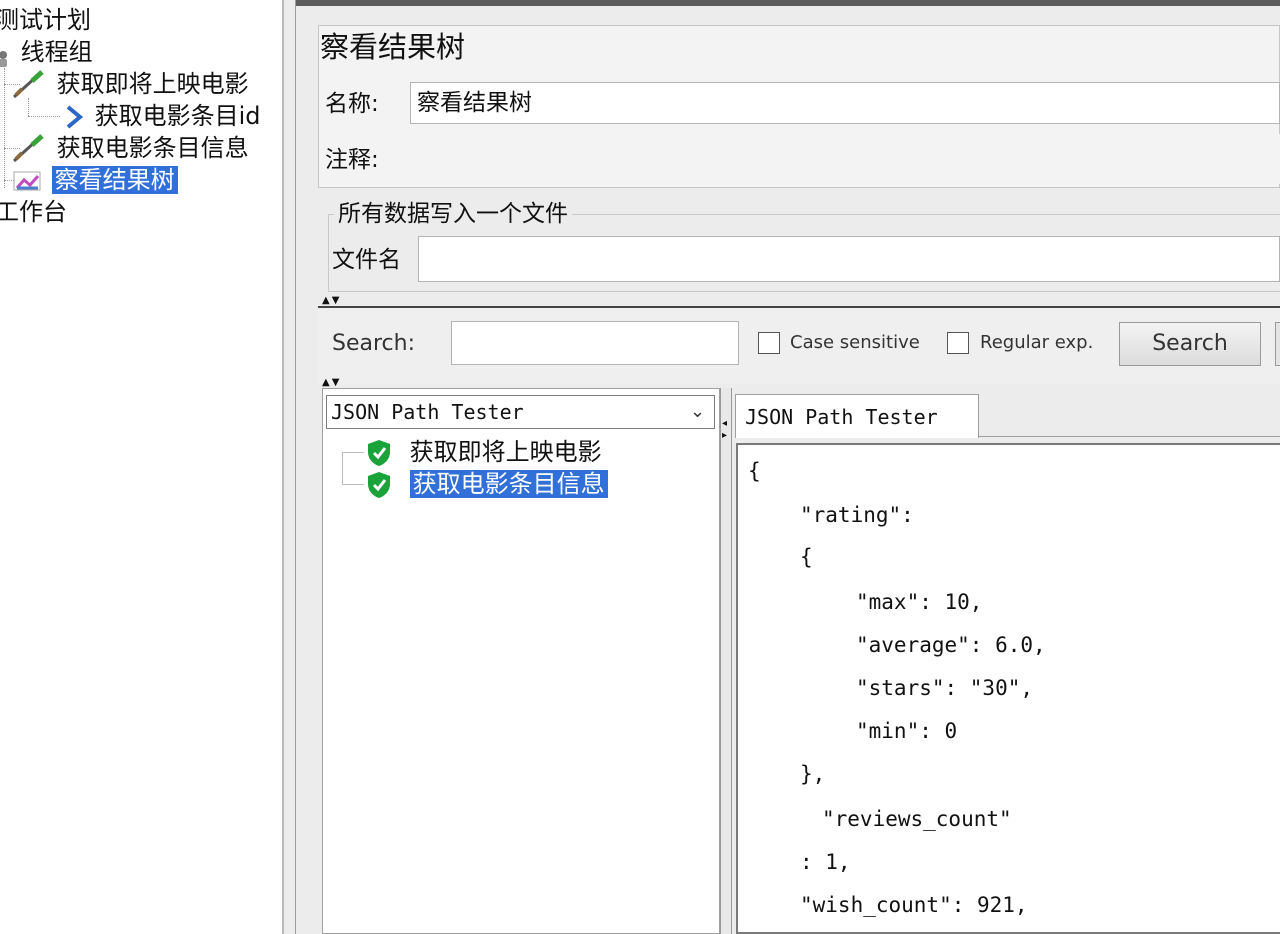 The width and height of the screenshot is (1280, 934). What do you see at coordinates (1129, 436) in the screenshot?
I see `tab-strip-rule` at bounding box center [1129, 436].